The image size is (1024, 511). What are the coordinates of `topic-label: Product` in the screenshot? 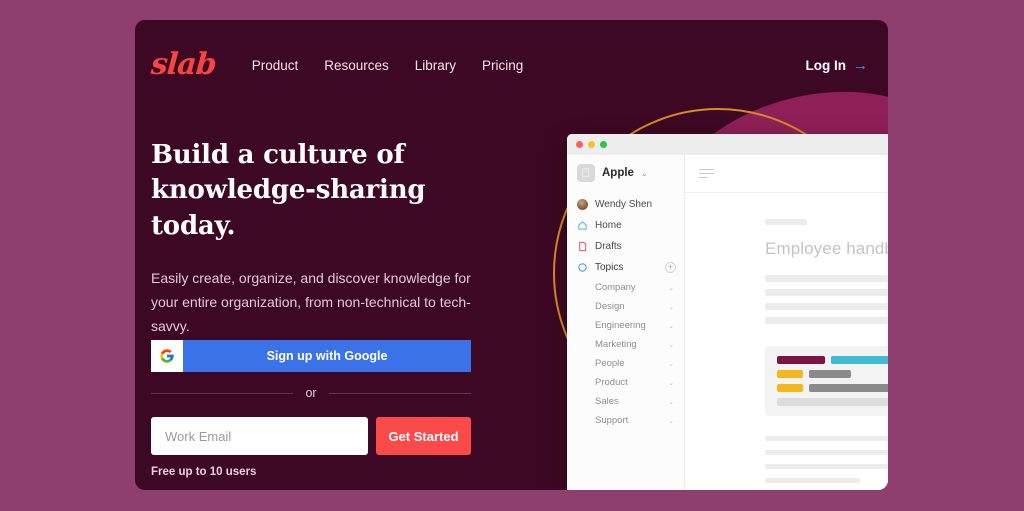 It's located at (611, 382).